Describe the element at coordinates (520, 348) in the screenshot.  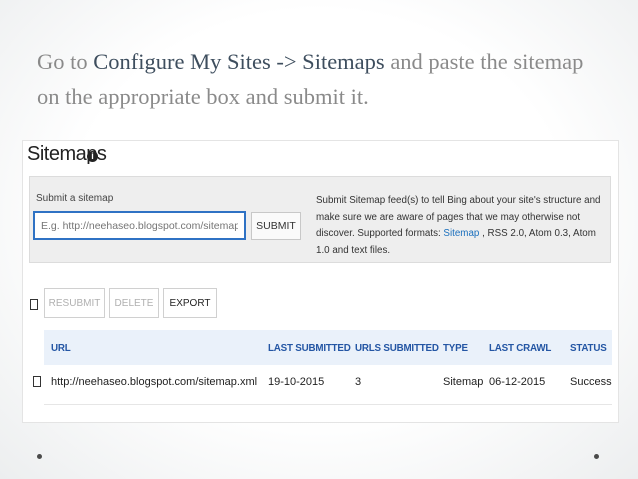
I see `column-header-last-crawl: LAST CRAWL` at that location.